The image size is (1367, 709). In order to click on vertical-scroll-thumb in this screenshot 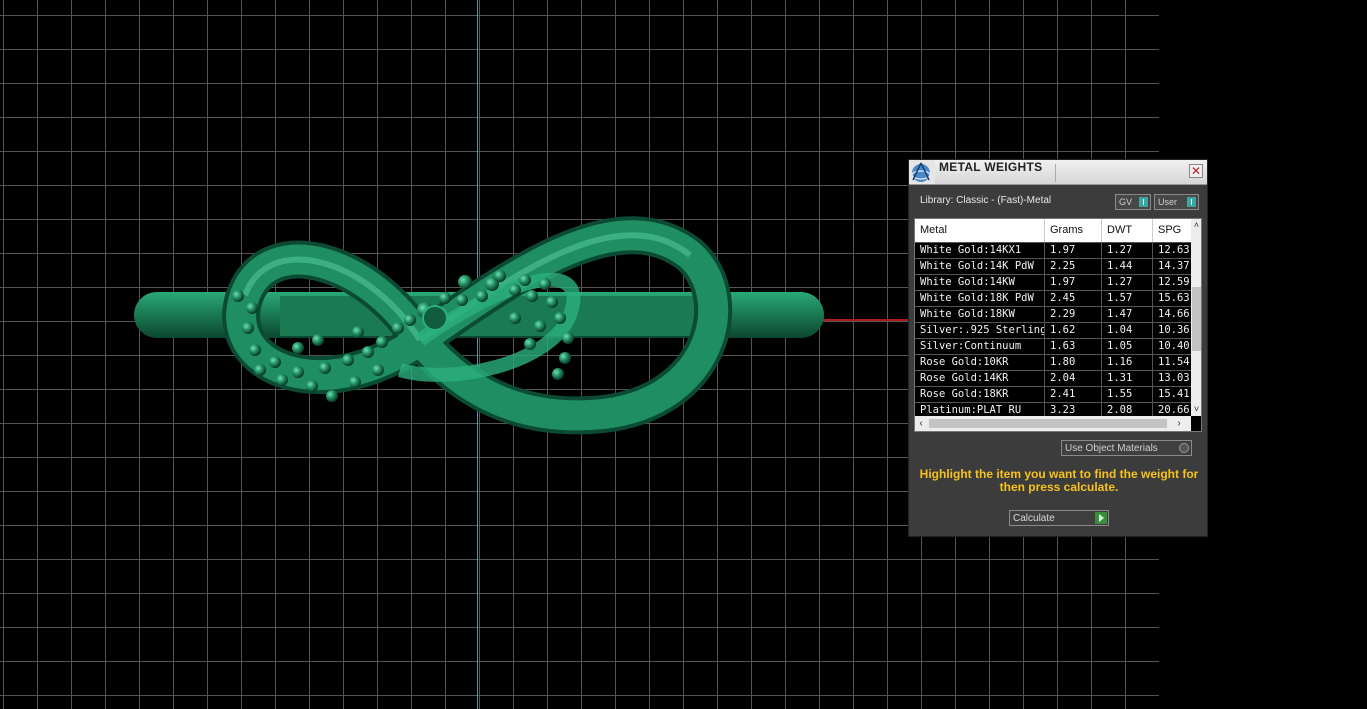, I will do `click(1196, 319)`.